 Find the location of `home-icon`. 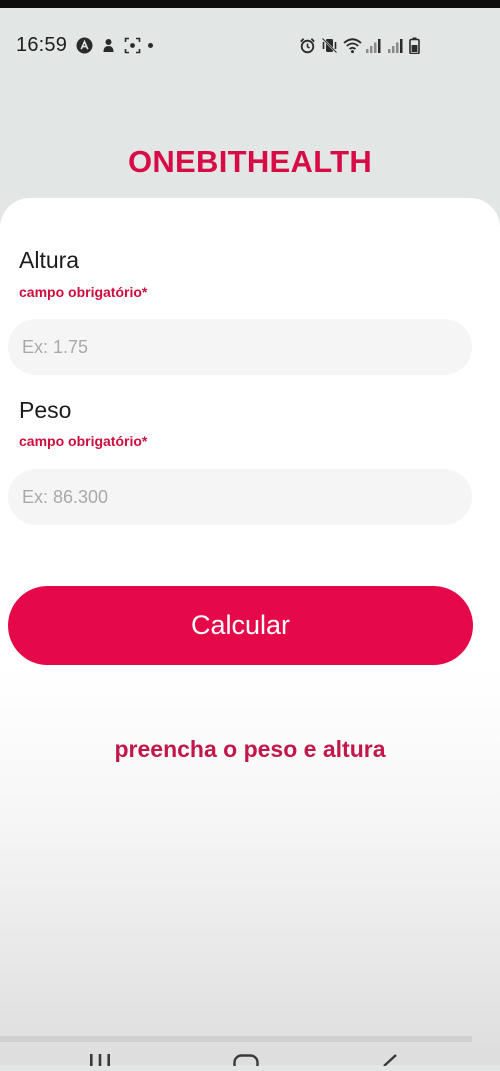

home-icon is located at coordinates (246, 1062).